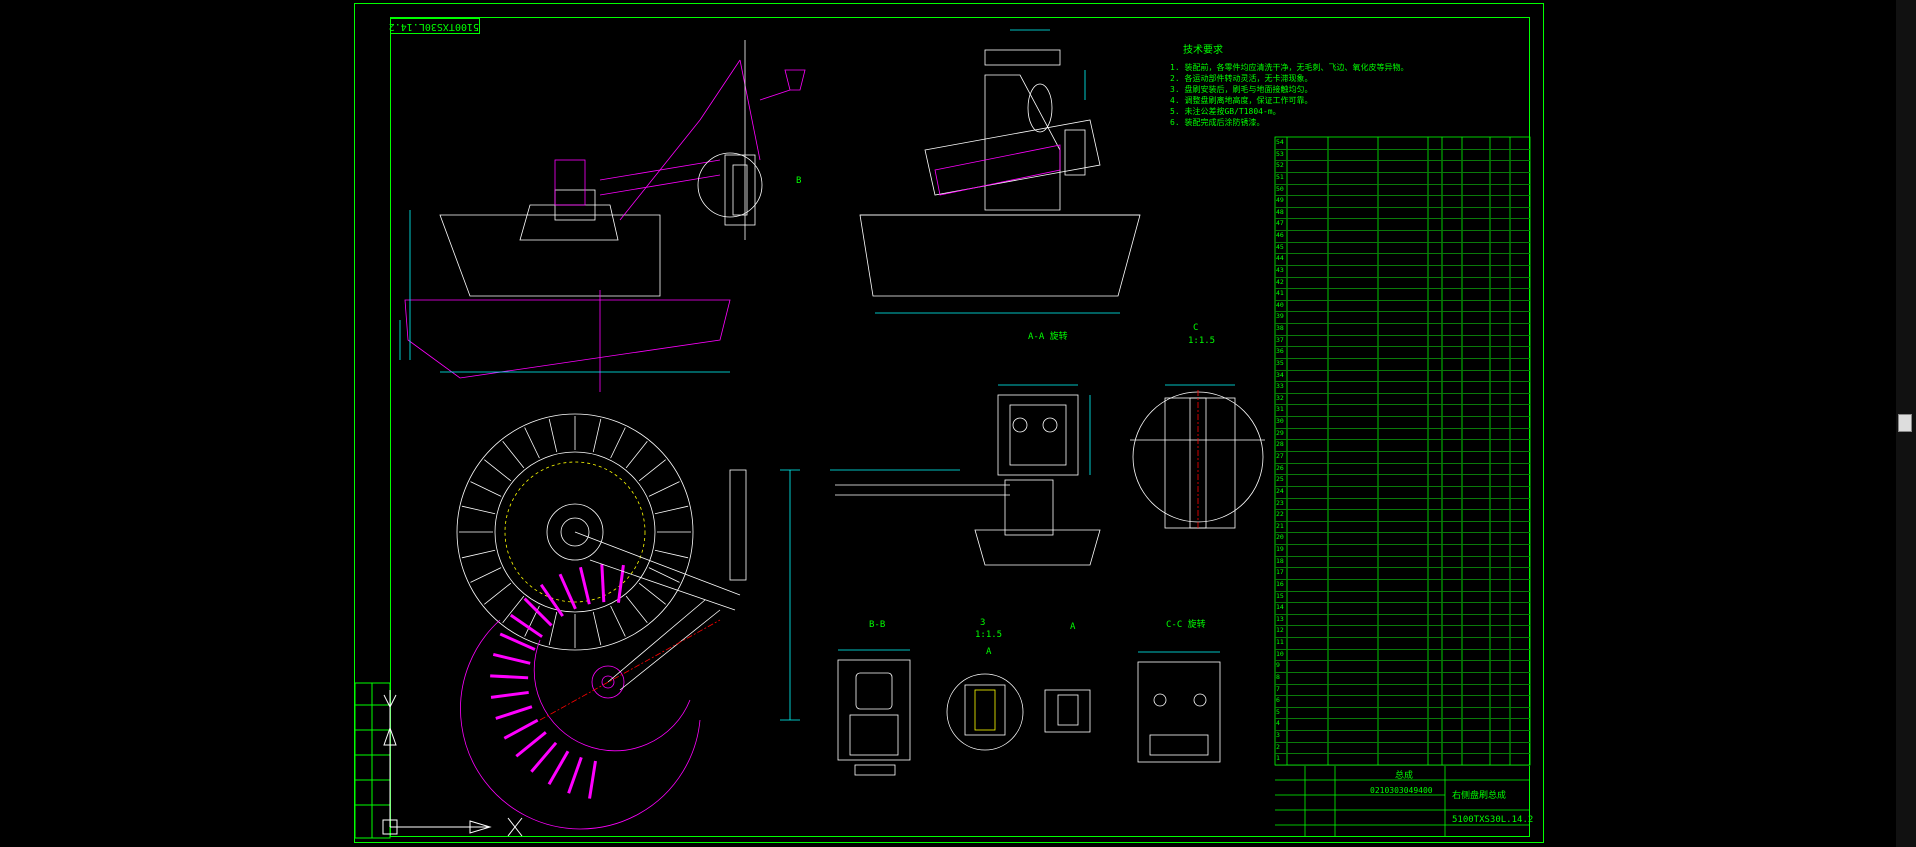 This screenshot has width=1916, height=847. What do you see at coordinates (1280, 269) in the screenshot?
I see `bom-item-number: 43` at bounding box center [1280, 269].